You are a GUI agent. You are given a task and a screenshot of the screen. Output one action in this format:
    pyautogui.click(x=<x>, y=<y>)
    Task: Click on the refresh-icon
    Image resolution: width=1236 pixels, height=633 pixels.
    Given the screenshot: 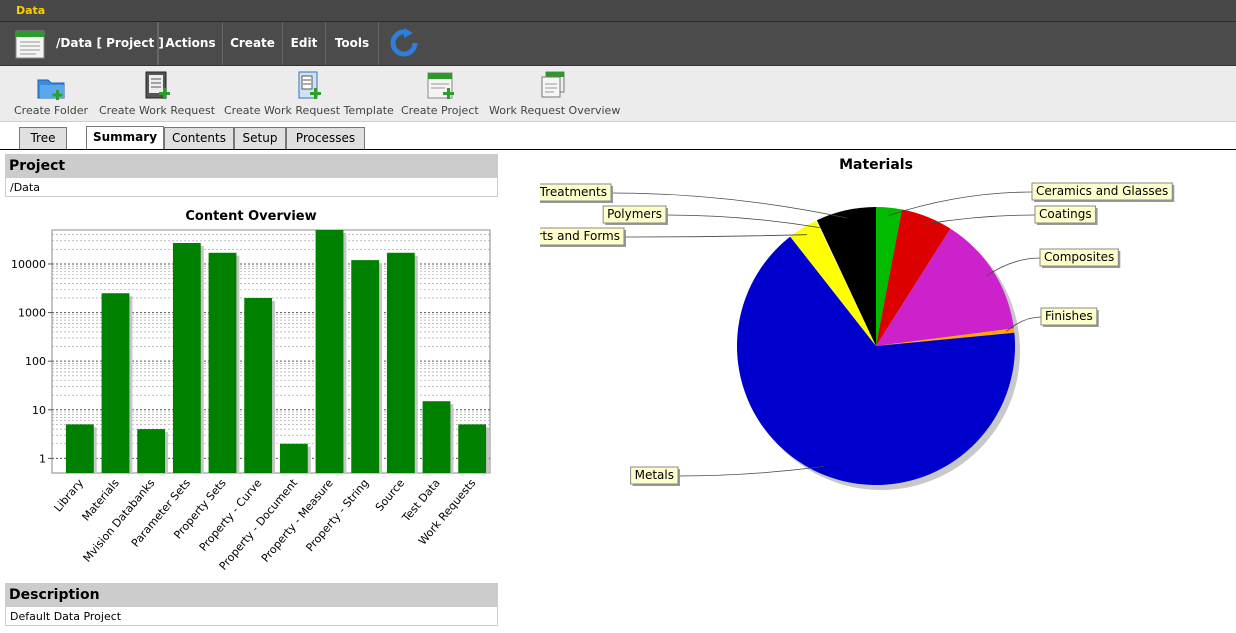 What is the action you would take?
    pyautogui.click(x=404, y=43)
    